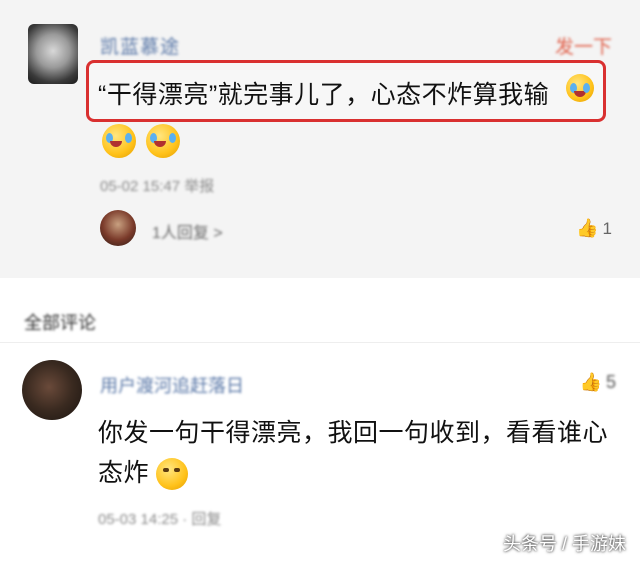 The width and height of the screenshot is (640, 566). Describe the element at coordinates (118, 228) in the screenshot. I see `reply-avatar` at that location.